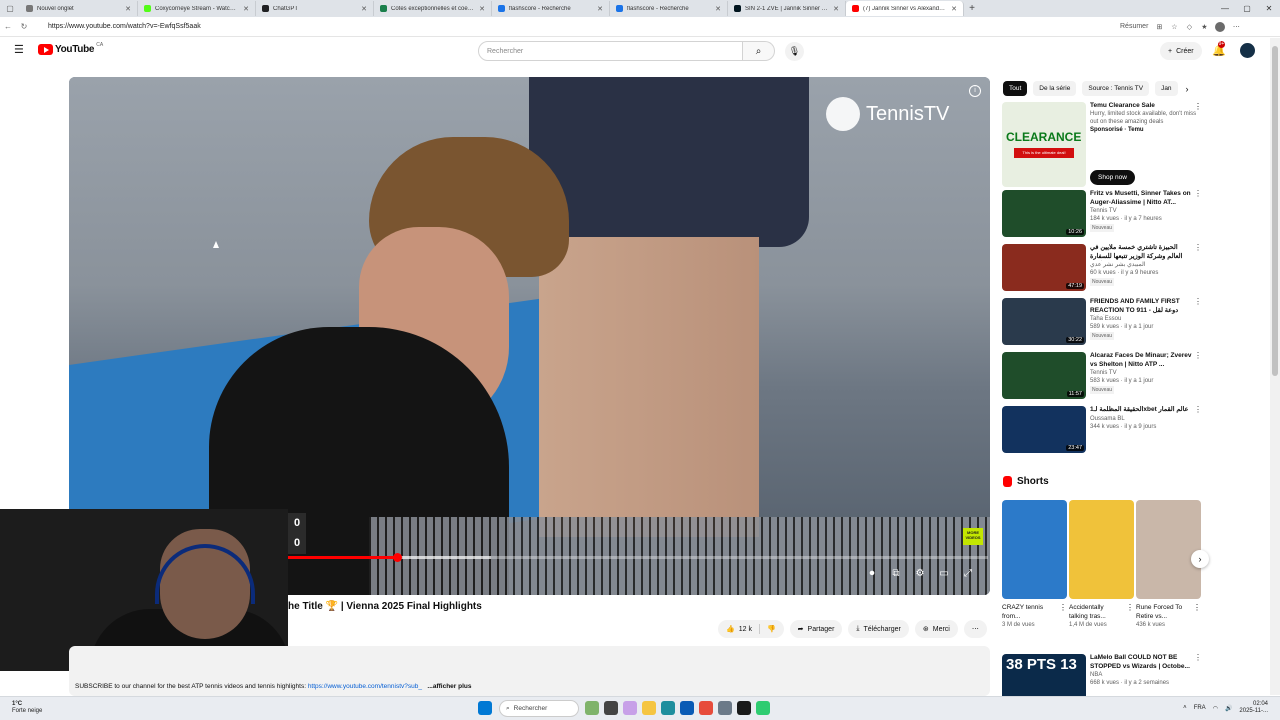 Image resolution: width=1280 pixels, height=720 pixels. Describe the element at coordinates (1189, 27) in the screenshot. I see `extensions-icon: ◇` at that location.